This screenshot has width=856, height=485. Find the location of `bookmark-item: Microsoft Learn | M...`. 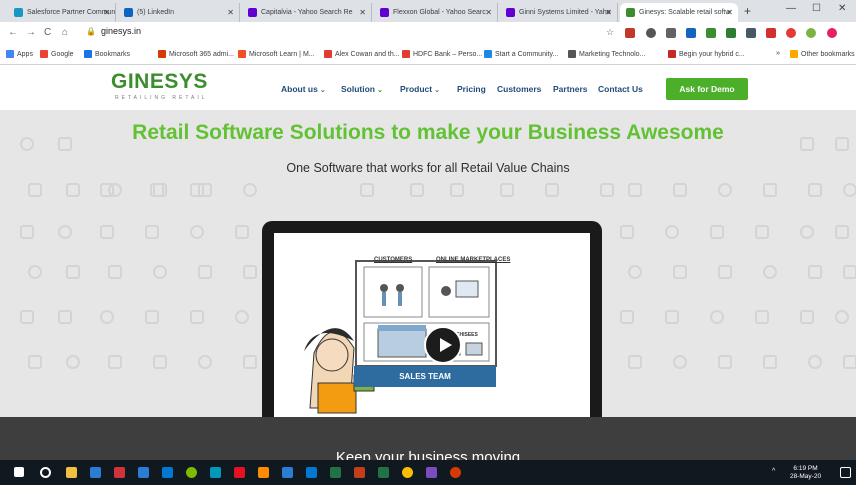

bookmark-item: Microsoft Learn | M... is located at coordinates (276, 54).